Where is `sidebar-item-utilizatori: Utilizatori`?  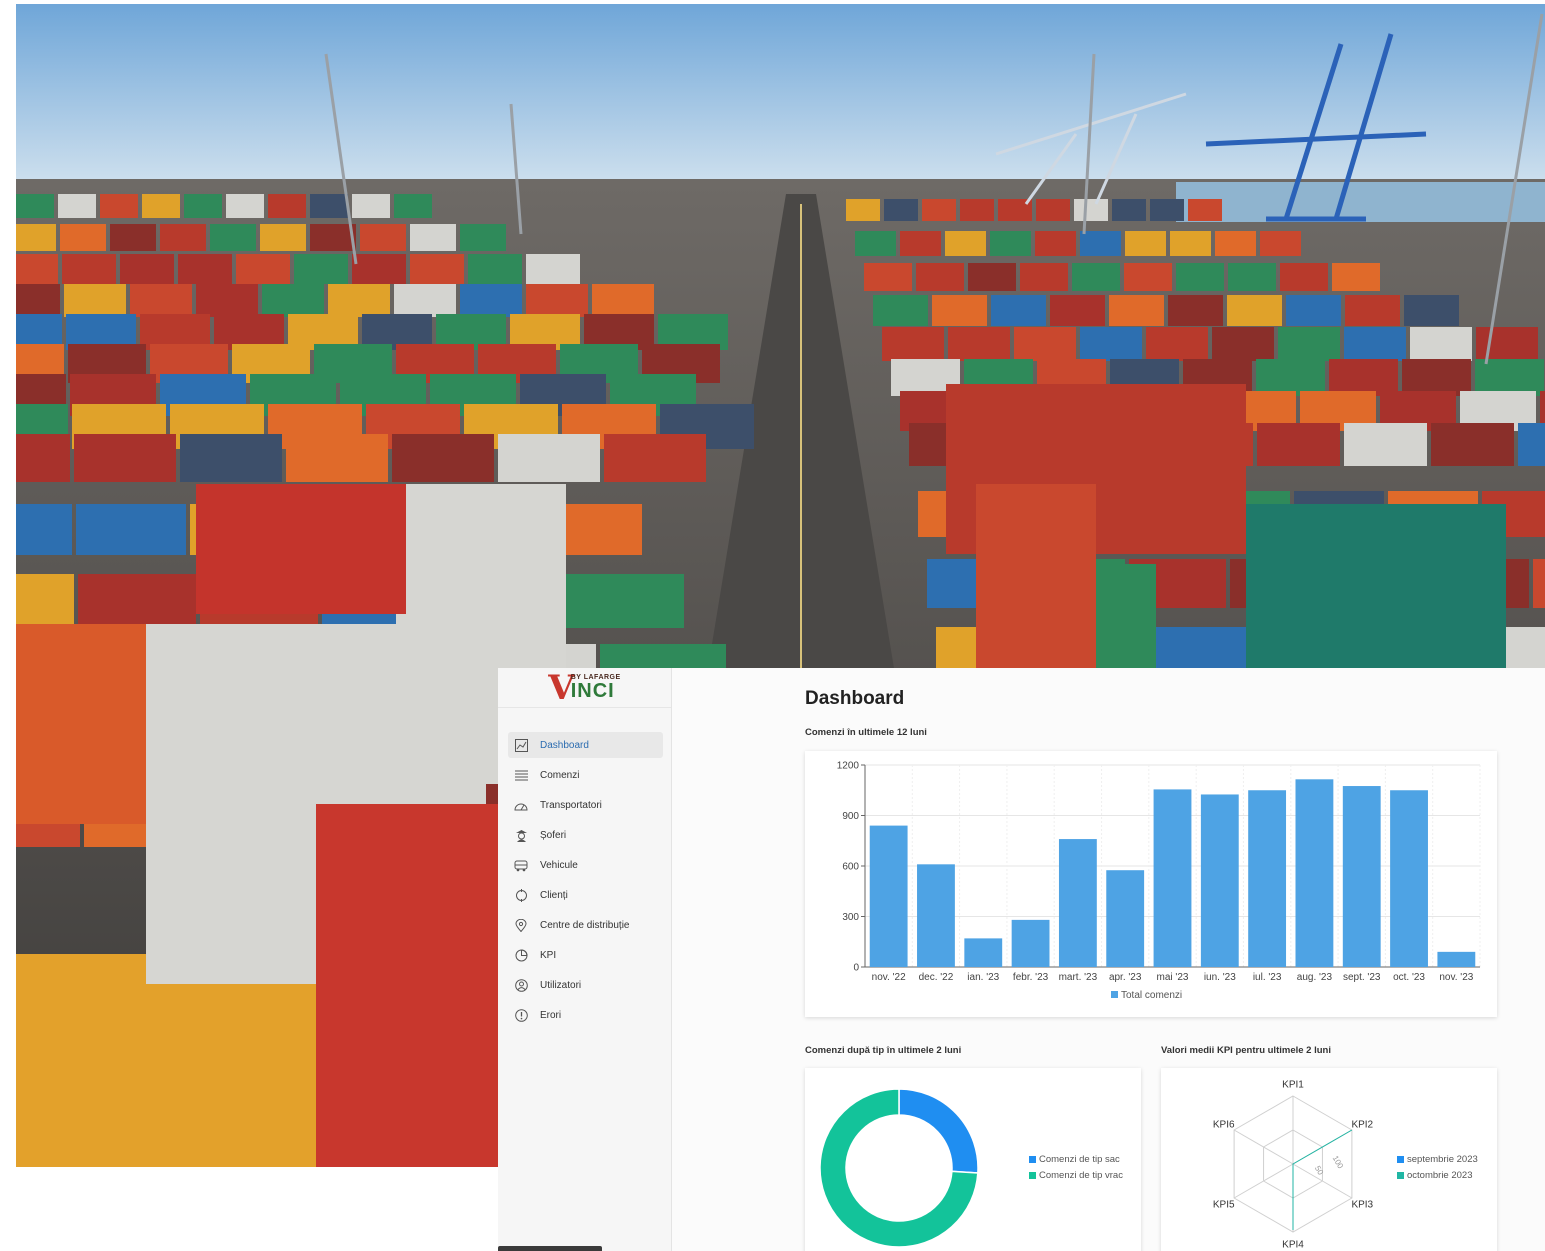
sidebar-item-utilizatori: Utilizatori is located at coordinates (585, 985).